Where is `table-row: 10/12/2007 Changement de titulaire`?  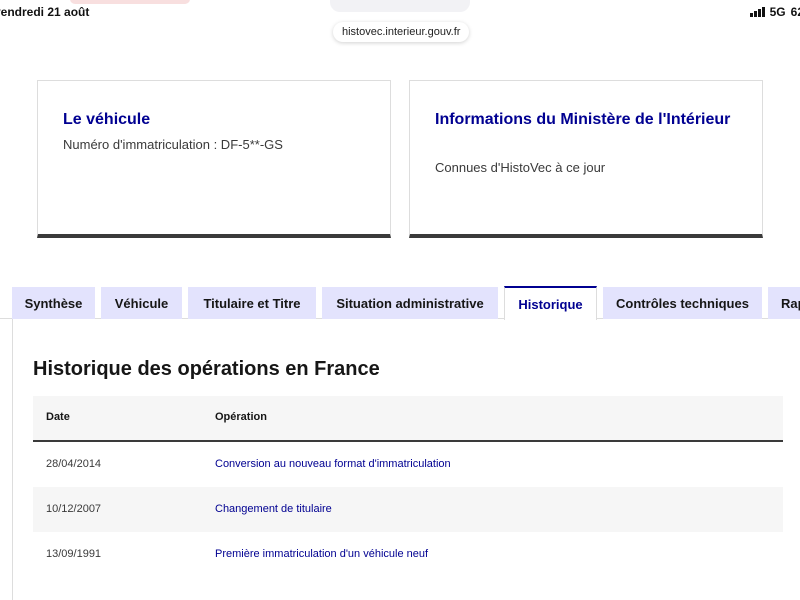
table-row: 10/12/2007 Changement de titulaire is located at coordinates (408, 509).